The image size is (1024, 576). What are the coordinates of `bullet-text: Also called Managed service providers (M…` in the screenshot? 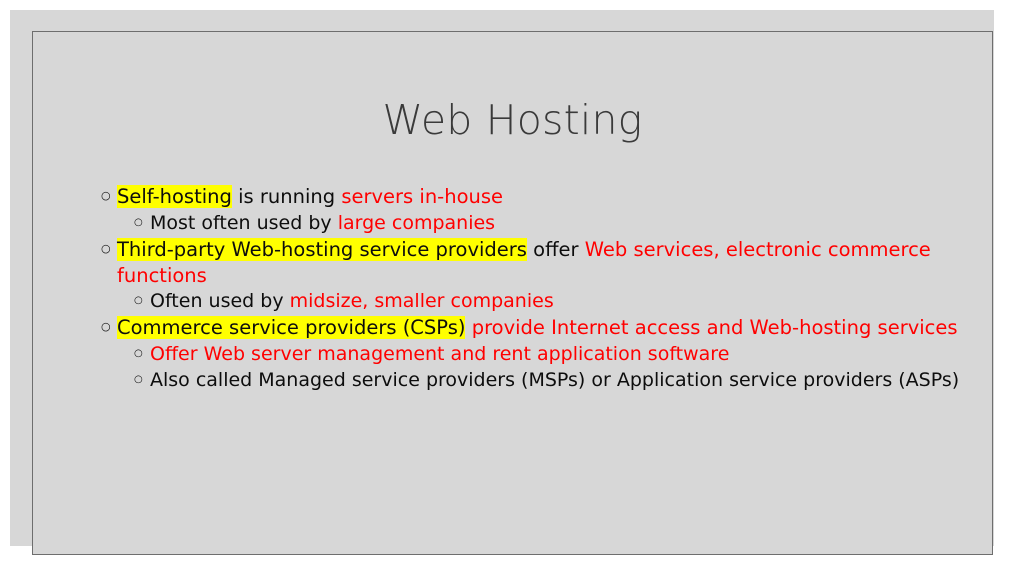 It's located at (555, 380).